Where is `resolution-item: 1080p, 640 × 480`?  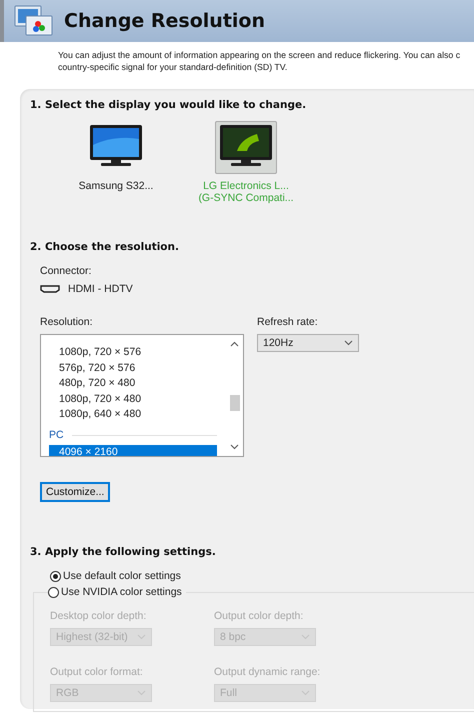 resolution-item: 1080p, 640 × 480 is located at coordinates (133, 414).